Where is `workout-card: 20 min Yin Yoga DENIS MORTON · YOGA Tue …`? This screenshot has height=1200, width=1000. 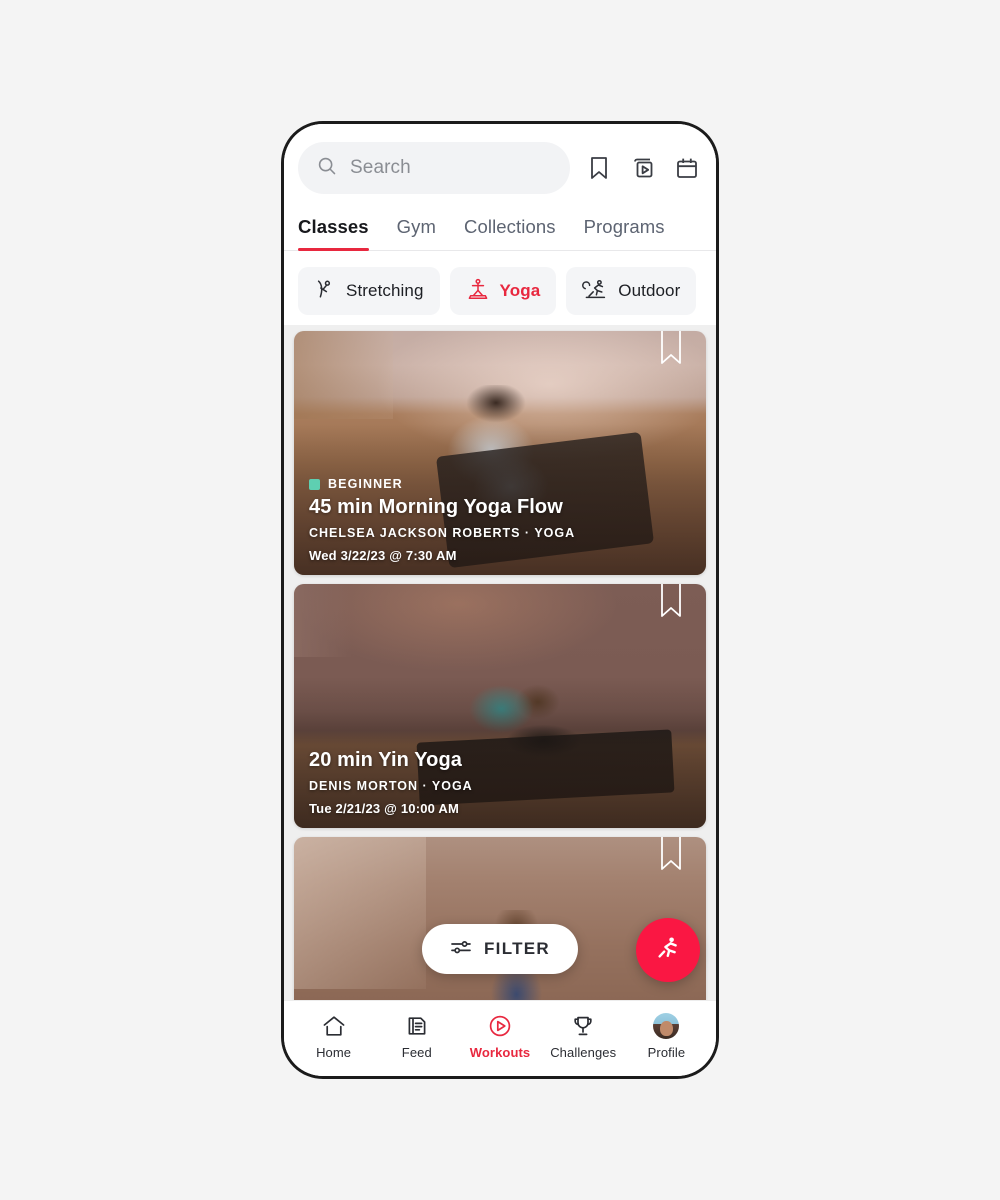 workout-card: 20 min Yin Yoga DENIS MORTON · YOGA Tue … is located at coordinates (500, 706).